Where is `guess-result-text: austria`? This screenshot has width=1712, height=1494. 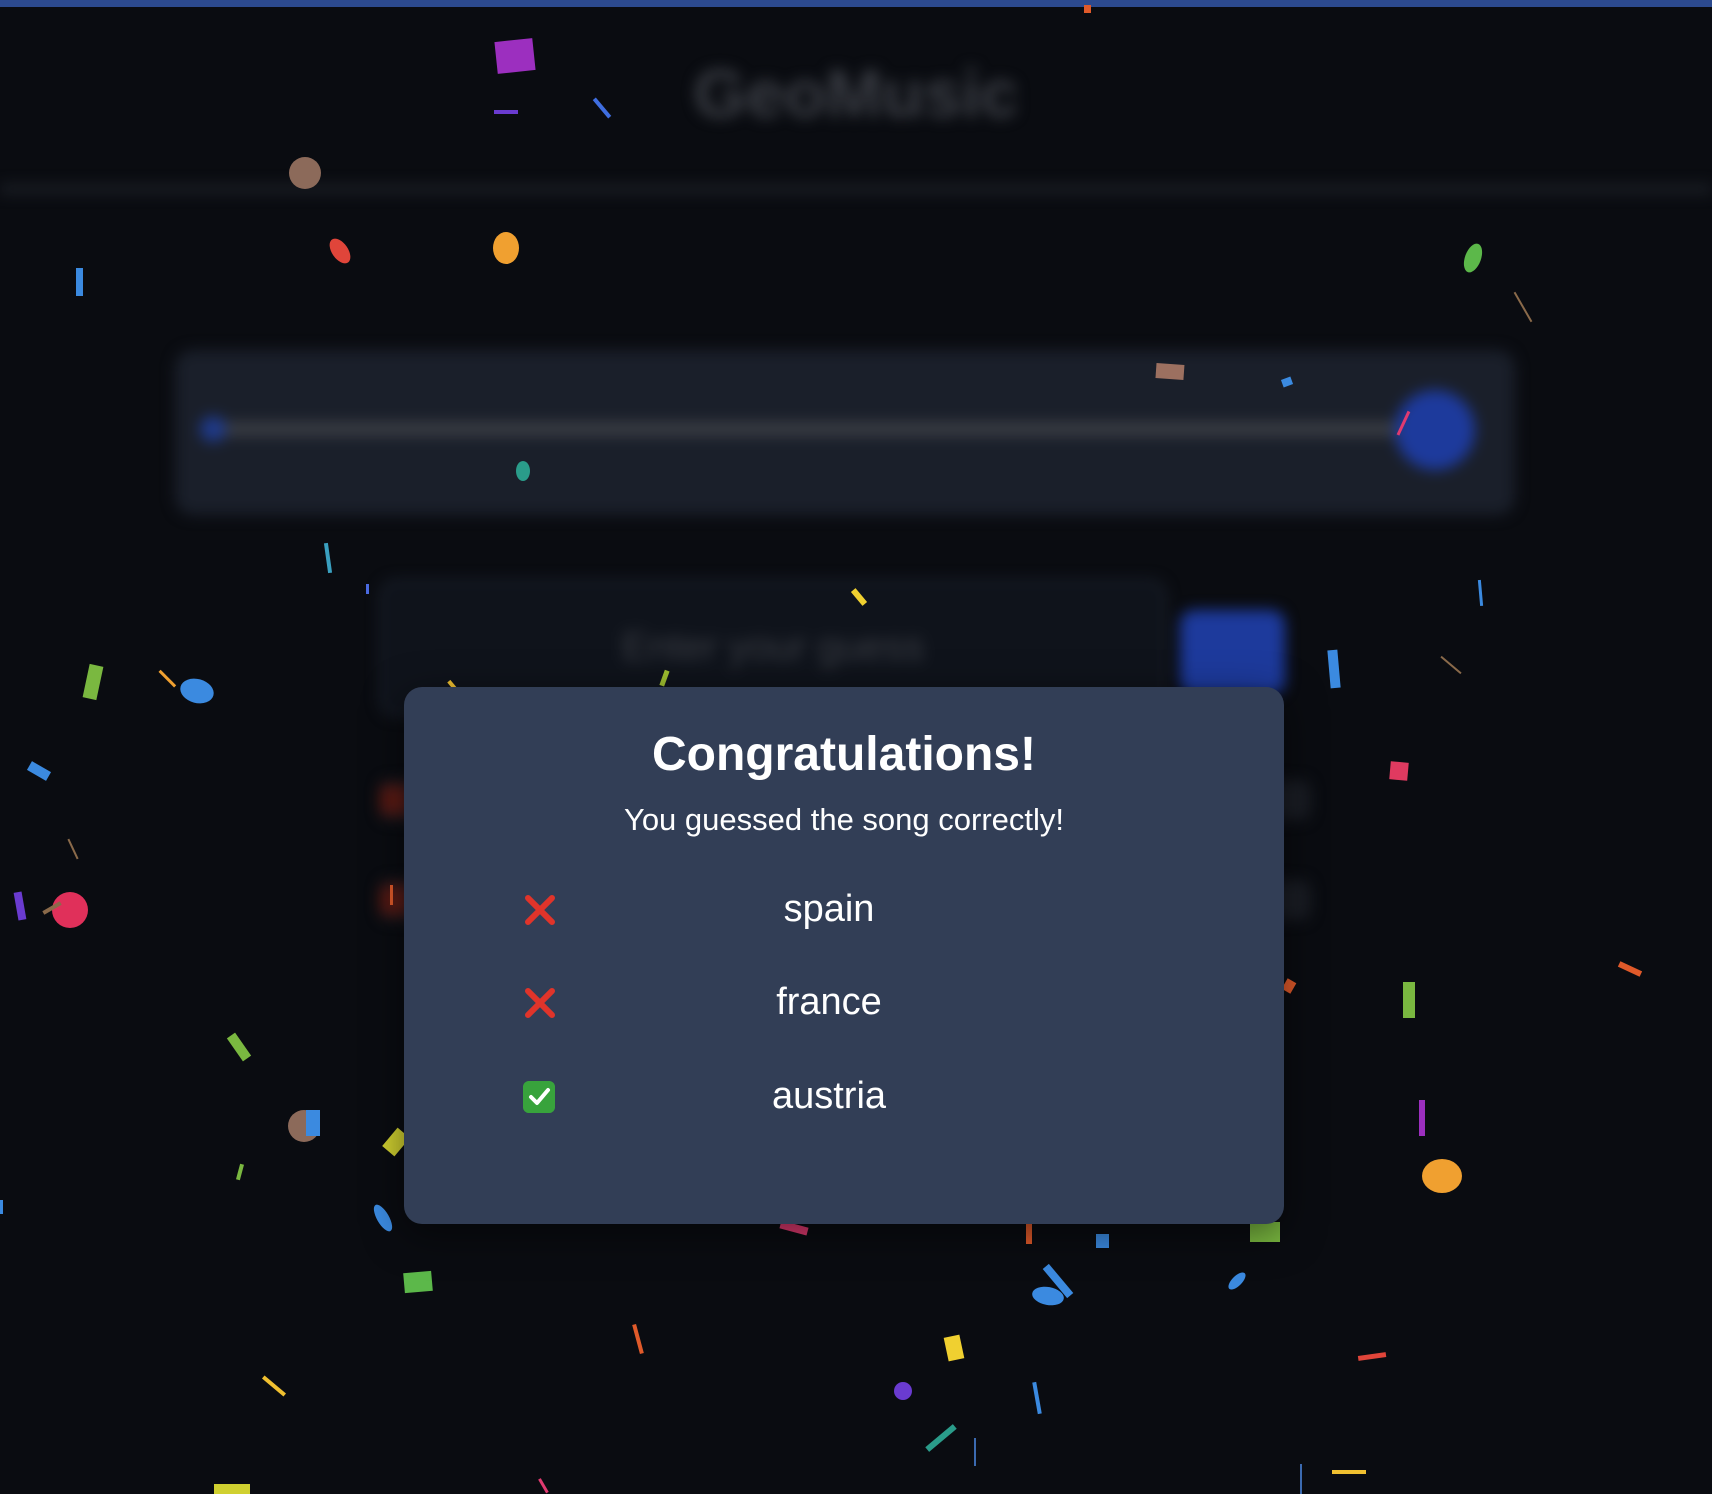
guess-result-text: austria is located at coordinates (829, 1096).